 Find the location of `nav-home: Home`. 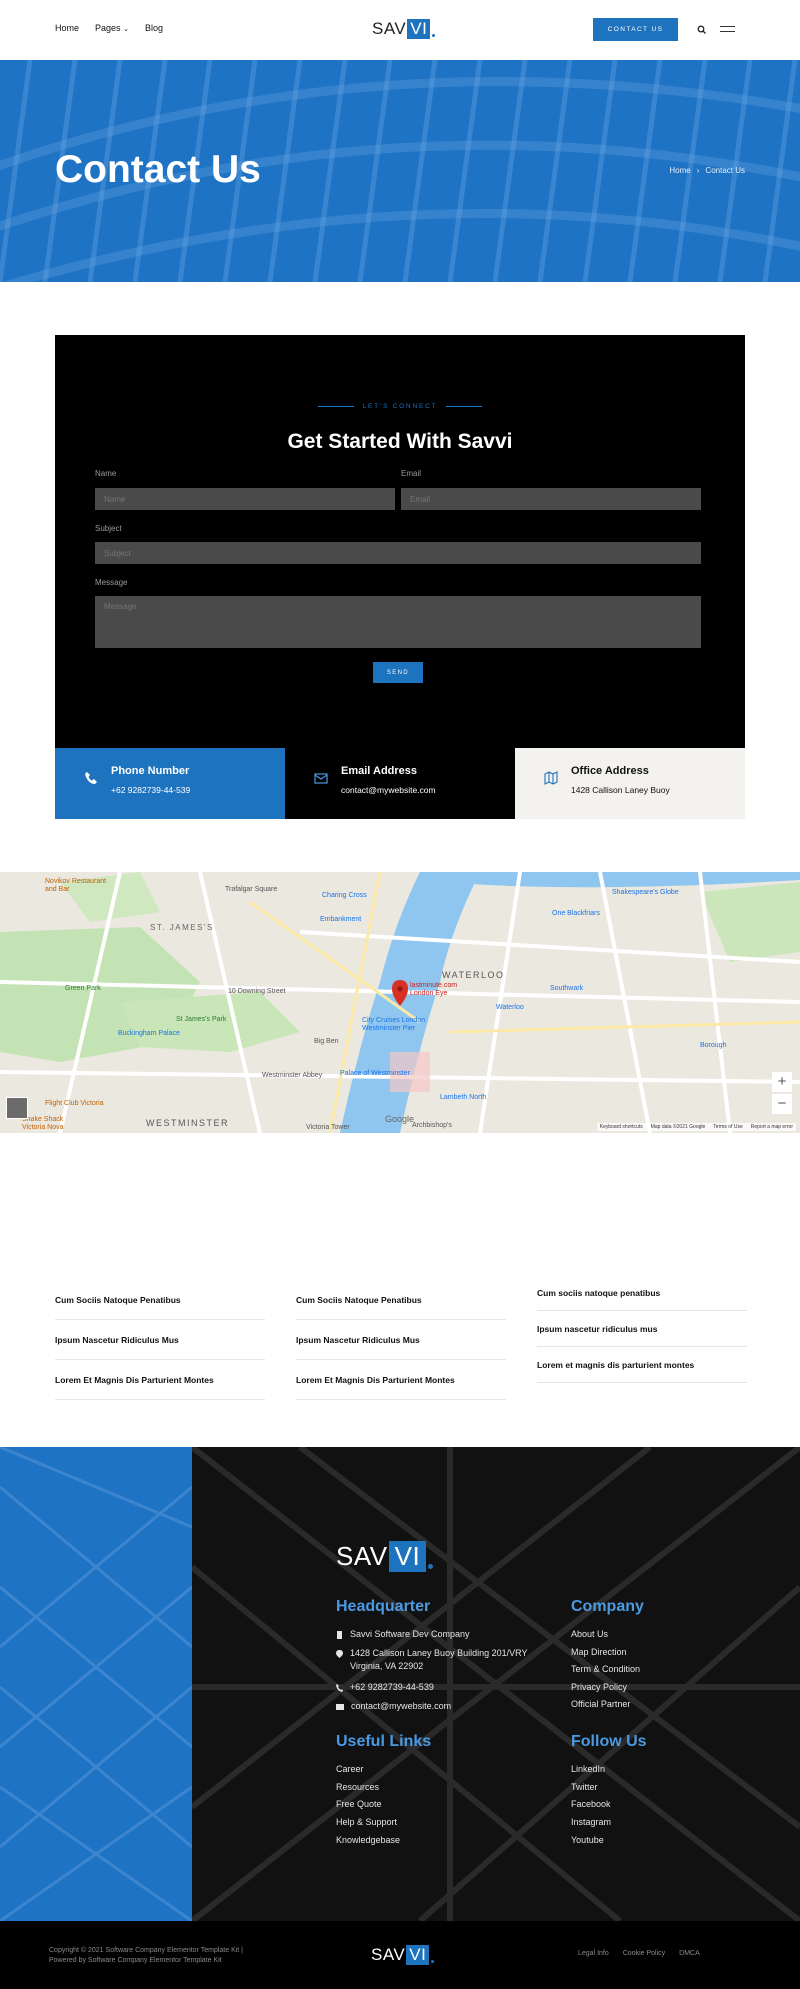

nav-home: Home is located at coordinates (67, 28).